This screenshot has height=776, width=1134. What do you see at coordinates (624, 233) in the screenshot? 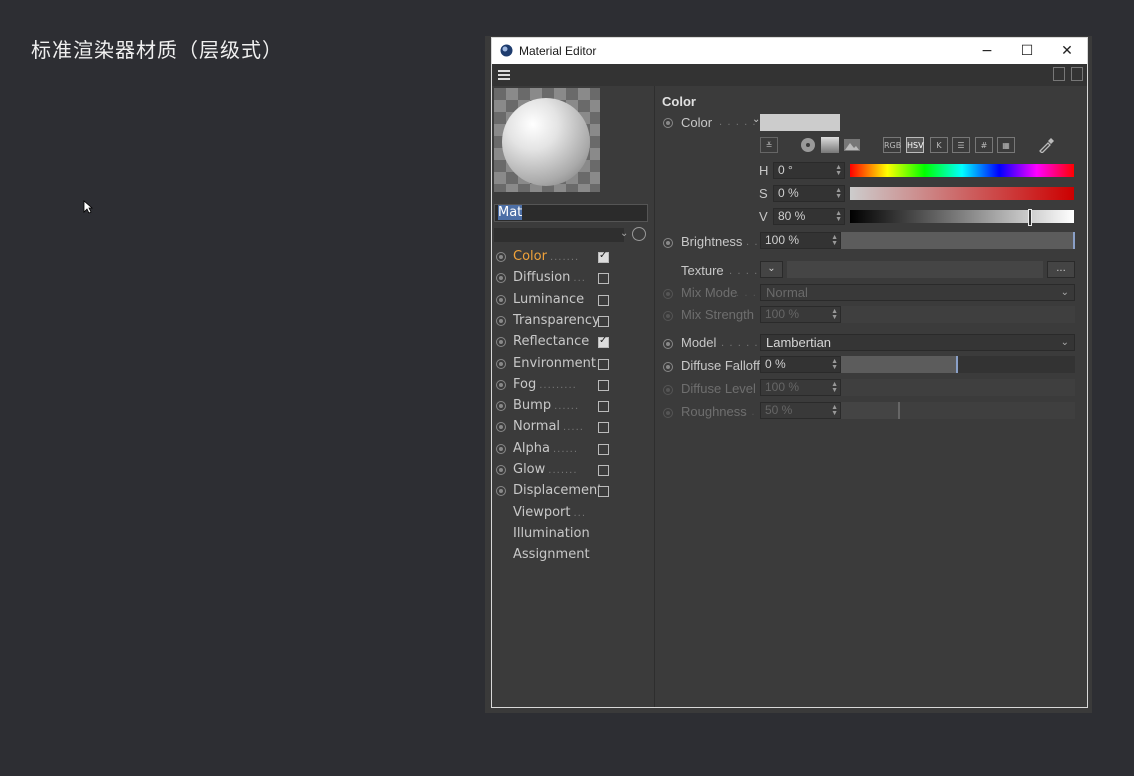
I see `chevron-down-icon: ⌄` at bounding box center [624, 233].